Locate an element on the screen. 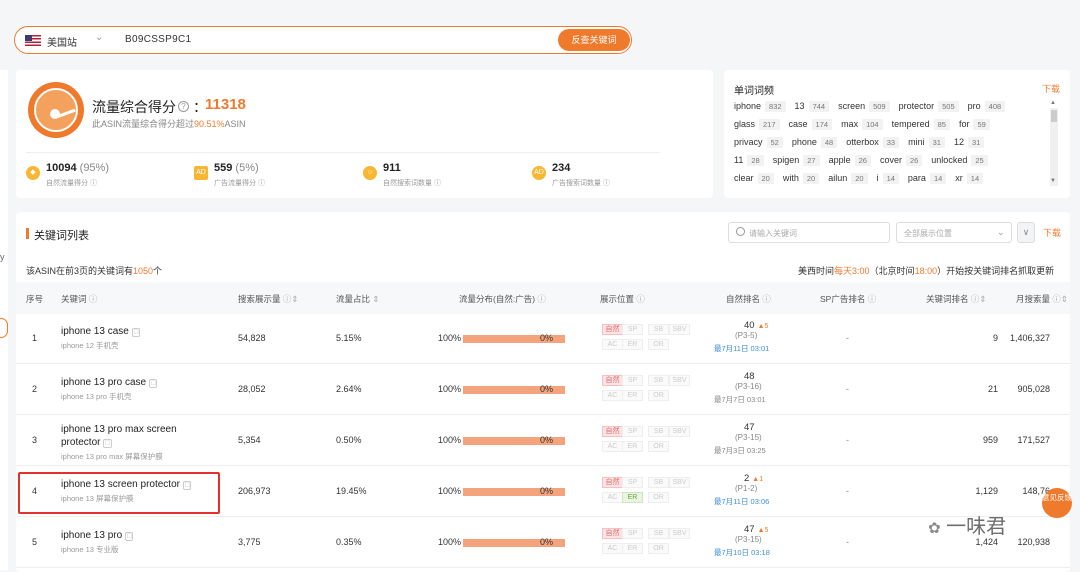 The image size is (1080, 572). word-count: 744 is located at coordinates (819, 106).